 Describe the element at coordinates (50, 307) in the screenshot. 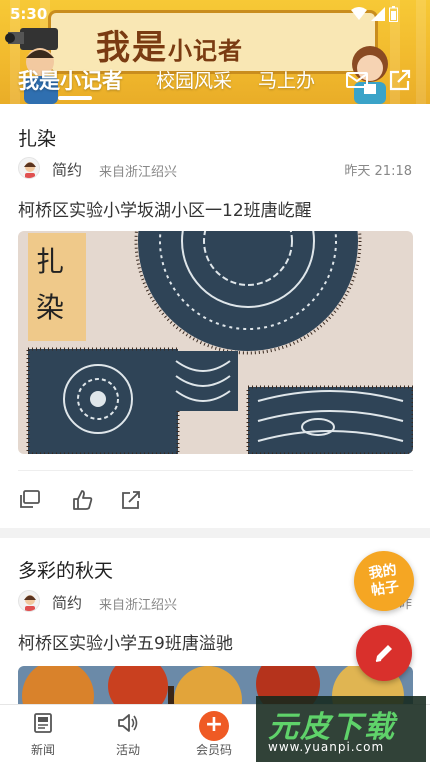

I see `artwork-label-text: 染` at that location.